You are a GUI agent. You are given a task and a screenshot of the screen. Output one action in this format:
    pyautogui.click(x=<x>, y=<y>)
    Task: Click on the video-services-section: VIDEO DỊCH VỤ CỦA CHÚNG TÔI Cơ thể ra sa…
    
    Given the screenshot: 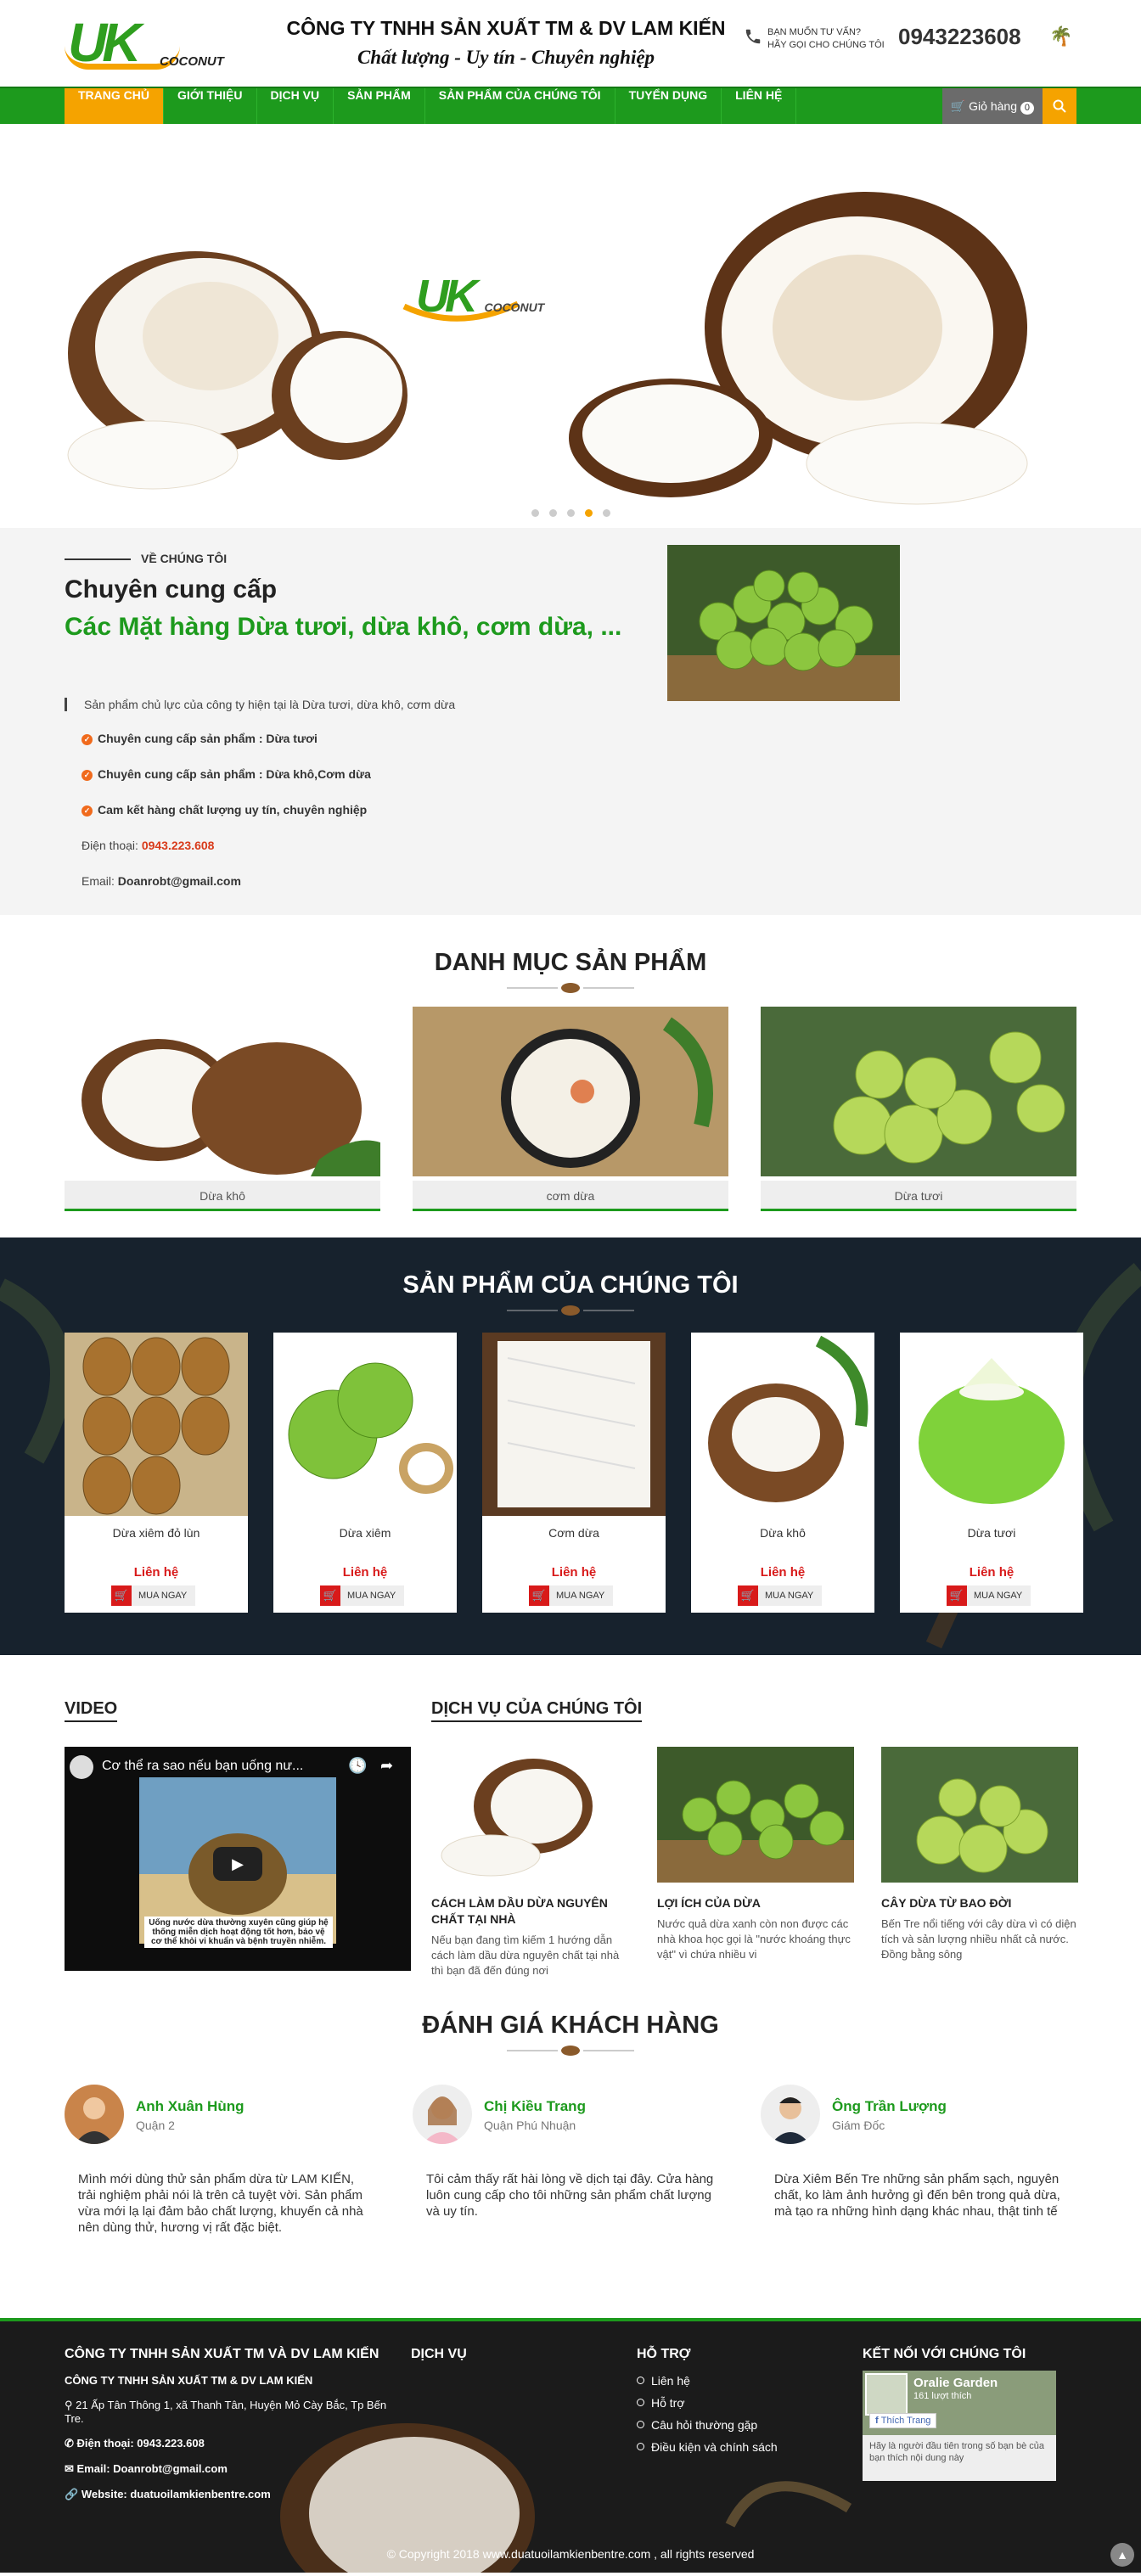 What is the action you would take?
    pyautogui.click(x=570, y=1834)
    